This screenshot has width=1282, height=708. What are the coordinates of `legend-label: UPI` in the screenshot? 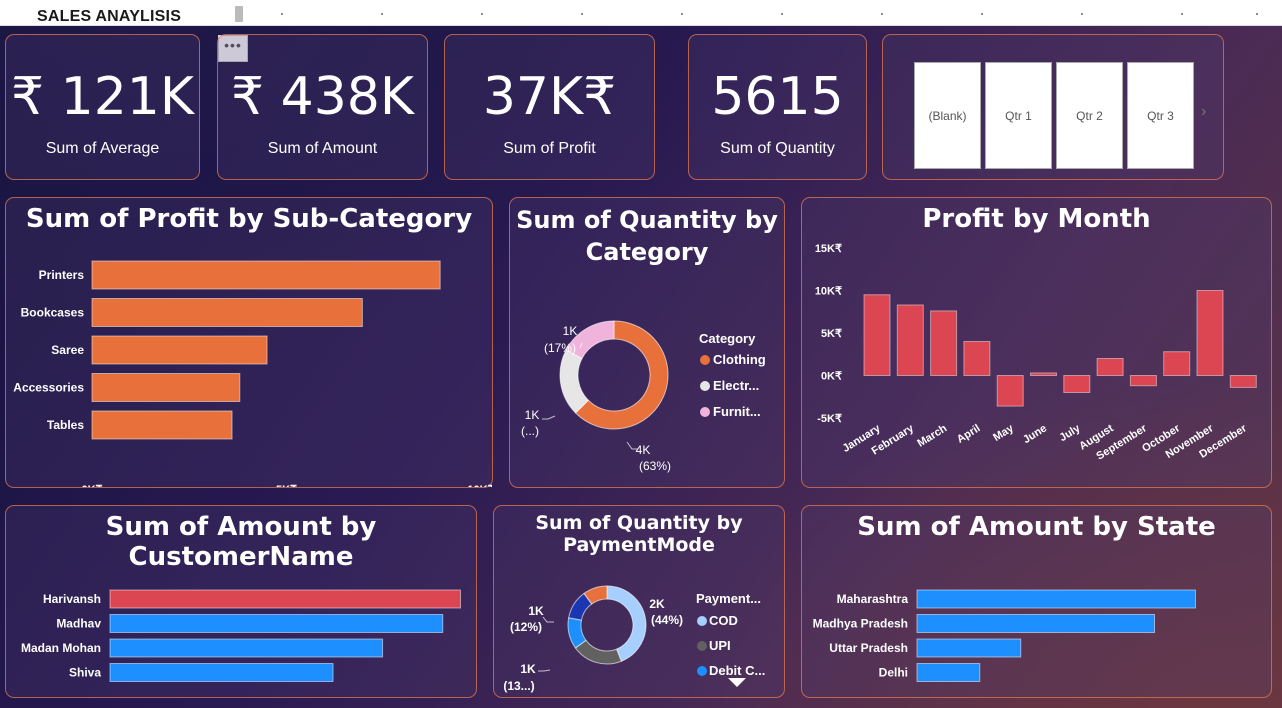 It's located at (720, 645).